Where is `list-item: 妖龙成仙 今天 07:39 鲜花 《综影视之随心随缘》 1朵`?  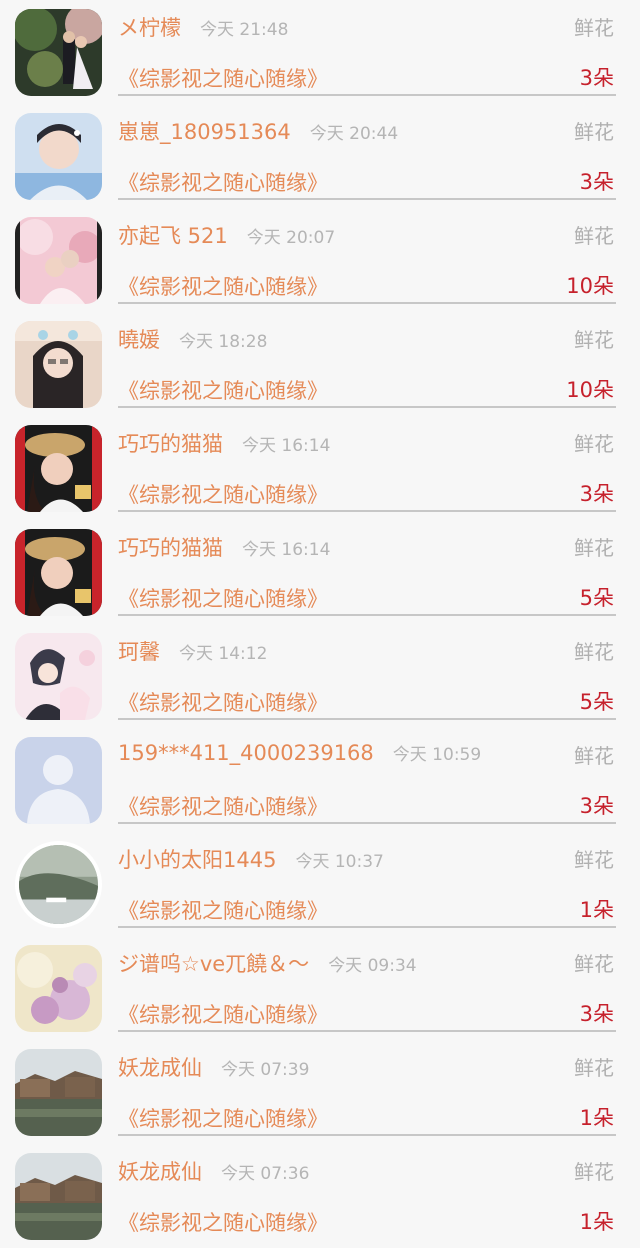 list-item: 妖龙成仙 今天 07:39 鲜花 《综影视之随心随缘》 1朵 is located at coordinates (320, 1092).